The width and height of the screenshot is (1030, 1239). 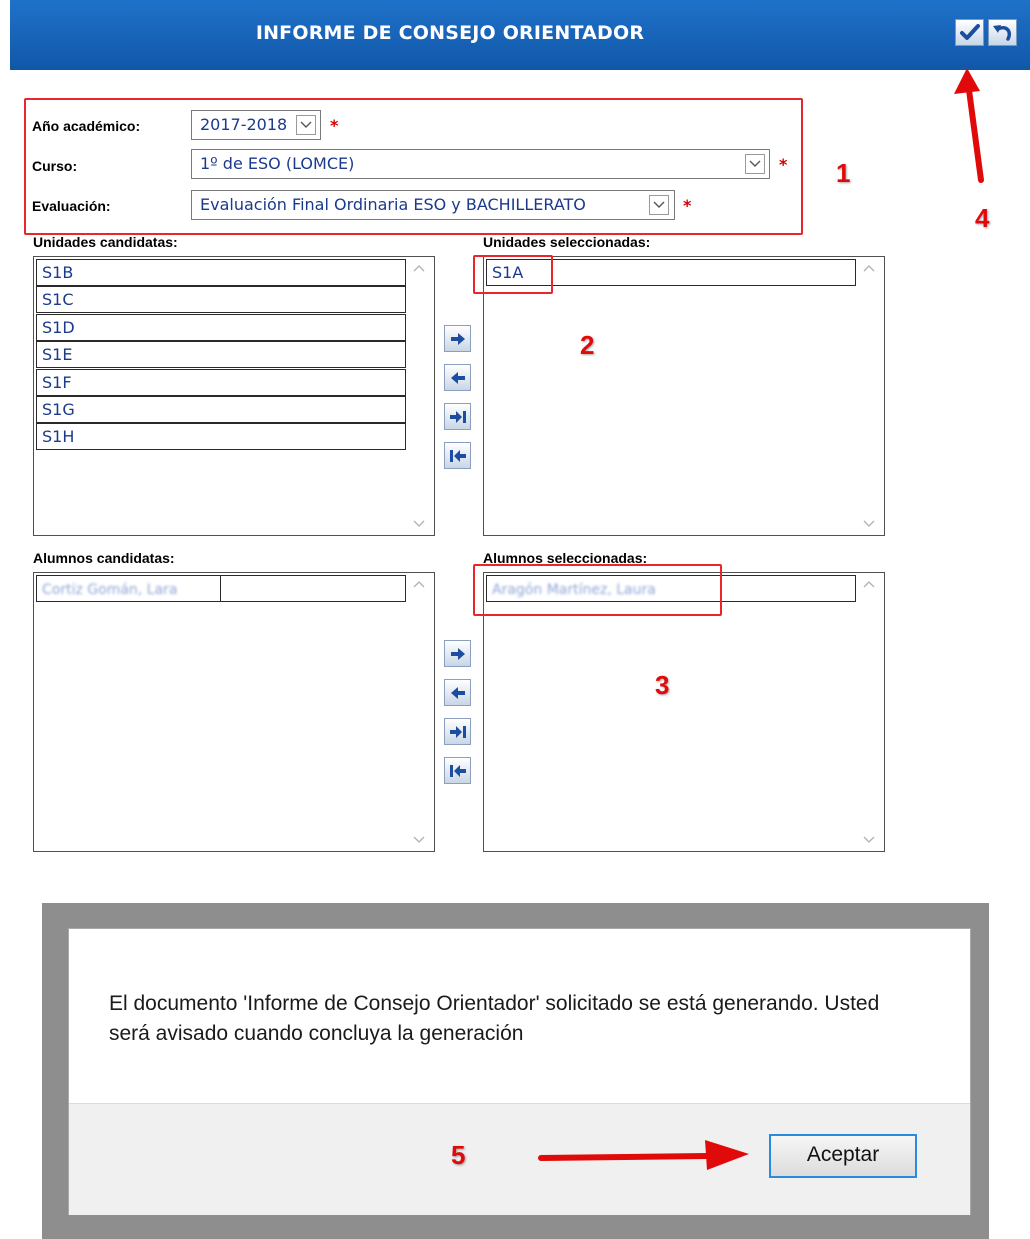 I want to click on units-selected-label: Unidades seleccionadas:, so click(x=567, y=242).